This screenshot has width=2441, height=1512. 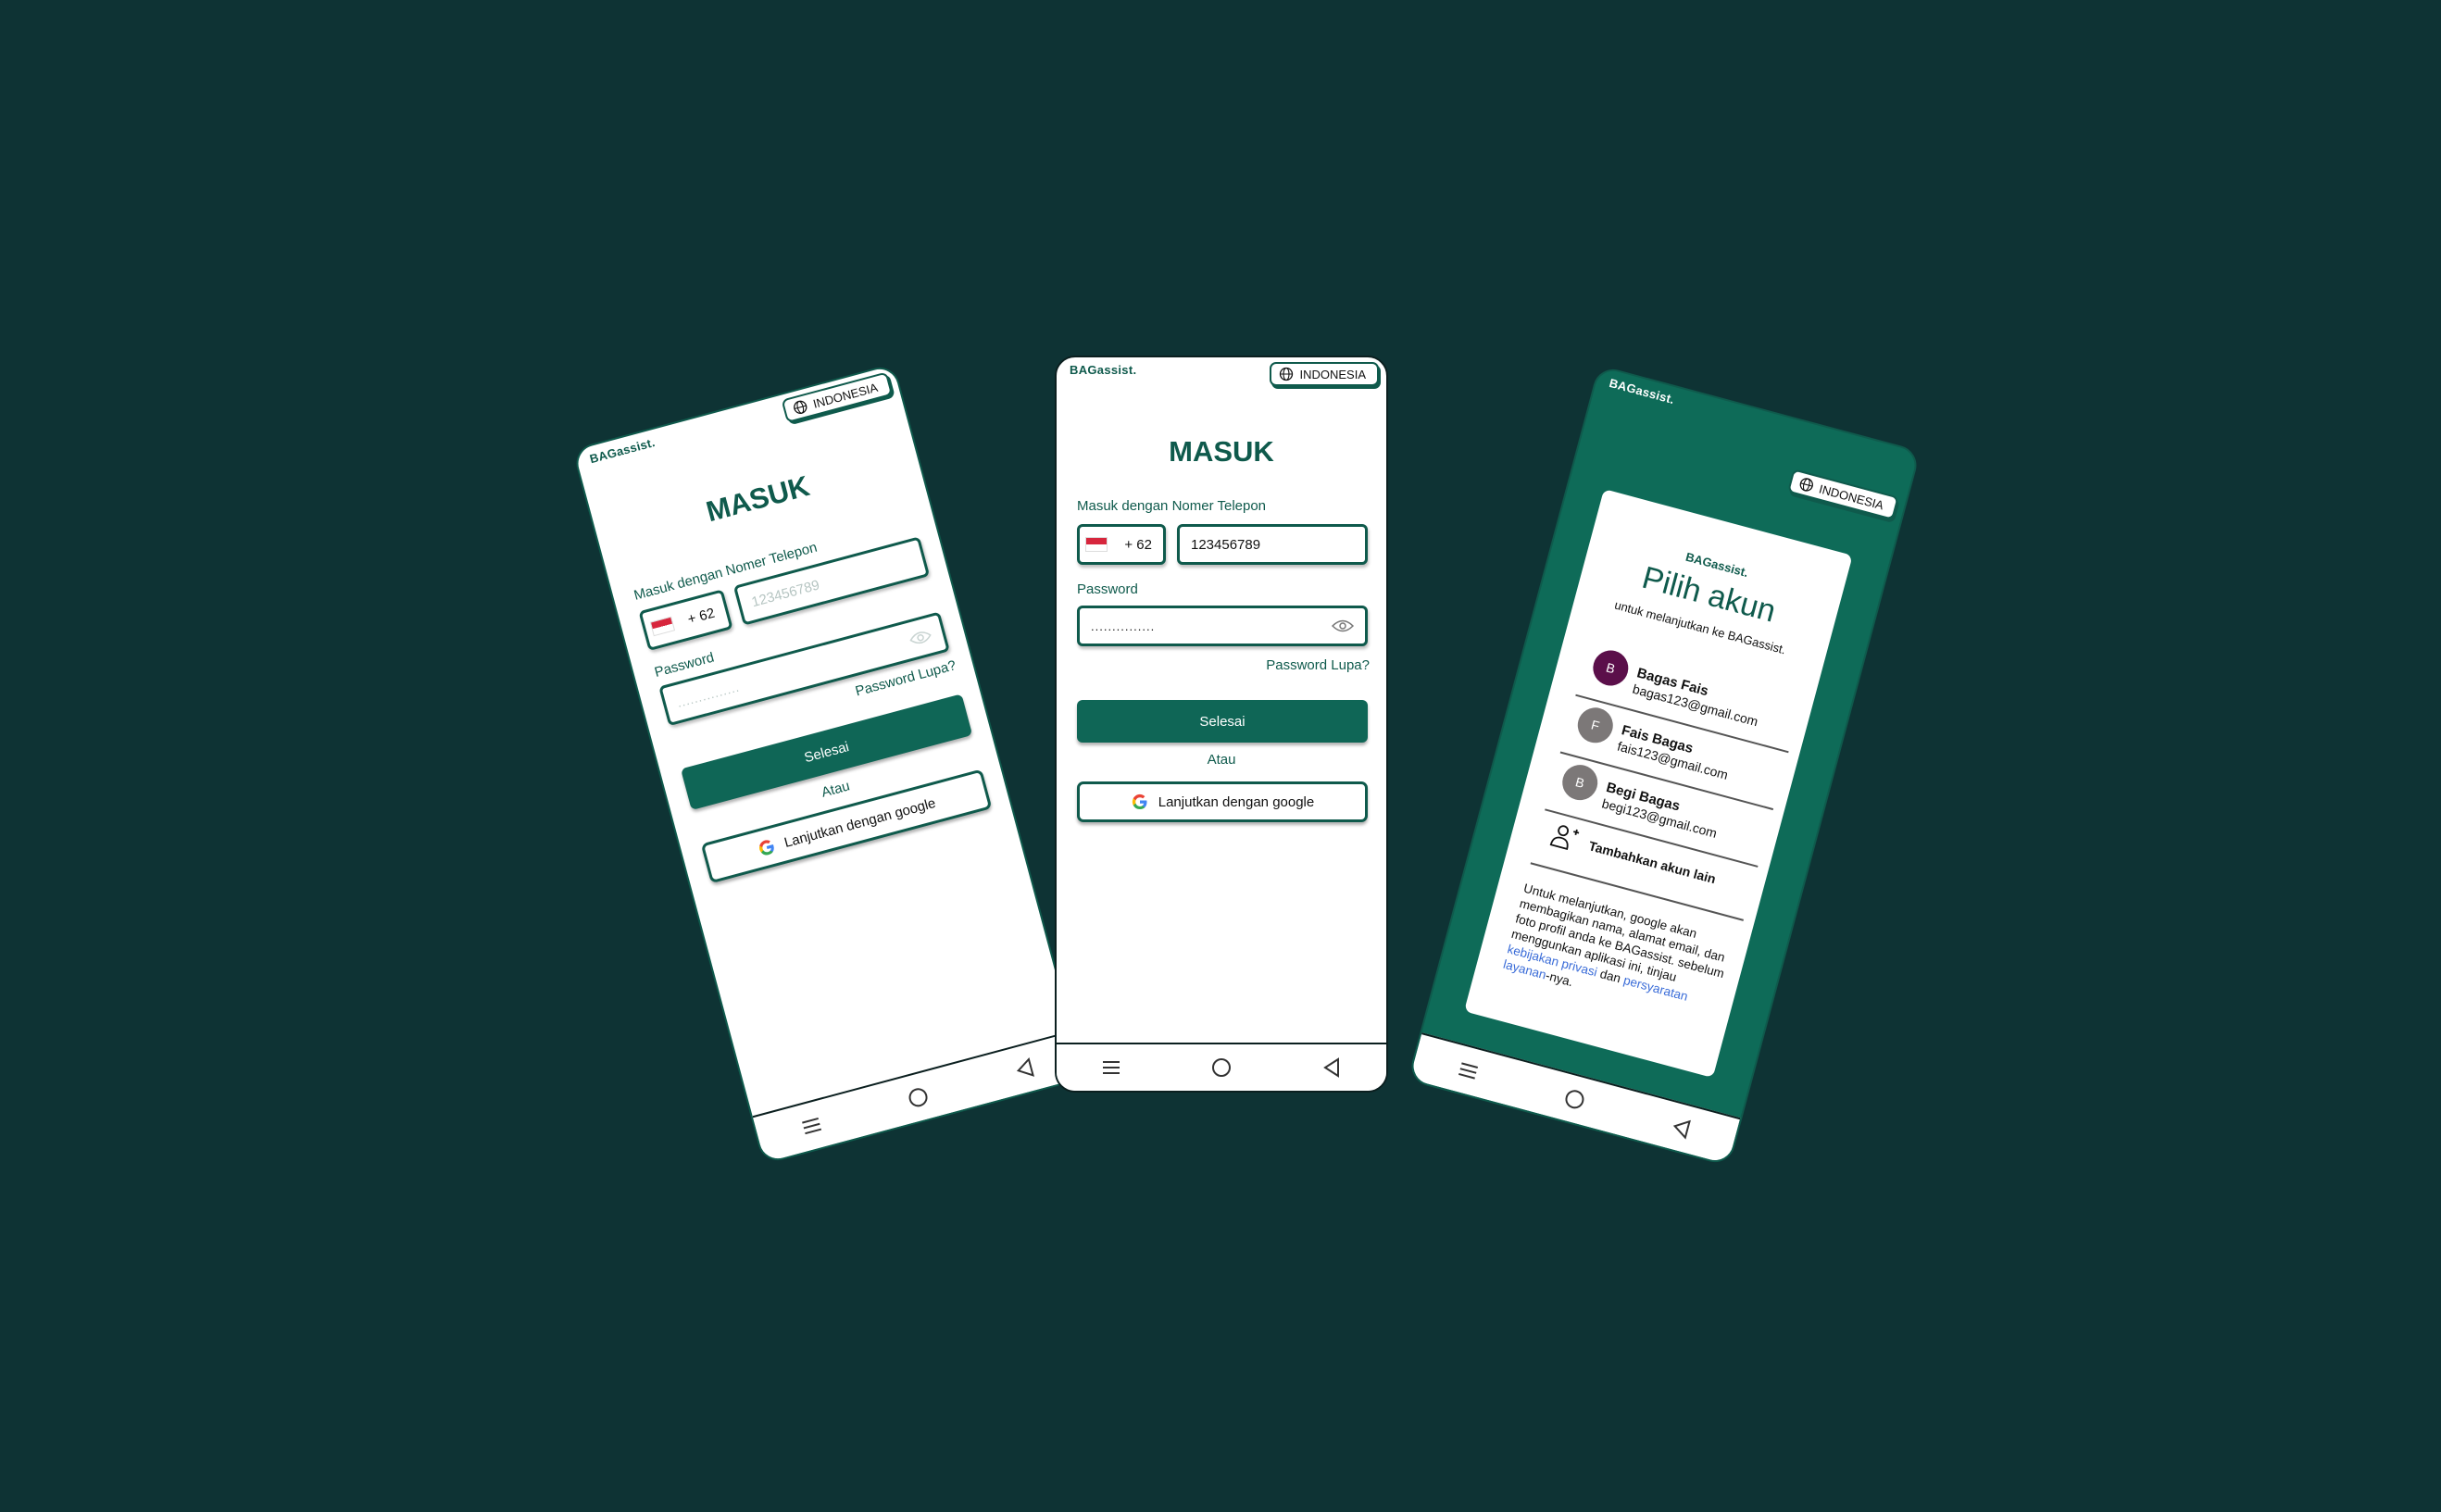 I want to click on country-code-select: + 62, so click(x=1122, y=545).